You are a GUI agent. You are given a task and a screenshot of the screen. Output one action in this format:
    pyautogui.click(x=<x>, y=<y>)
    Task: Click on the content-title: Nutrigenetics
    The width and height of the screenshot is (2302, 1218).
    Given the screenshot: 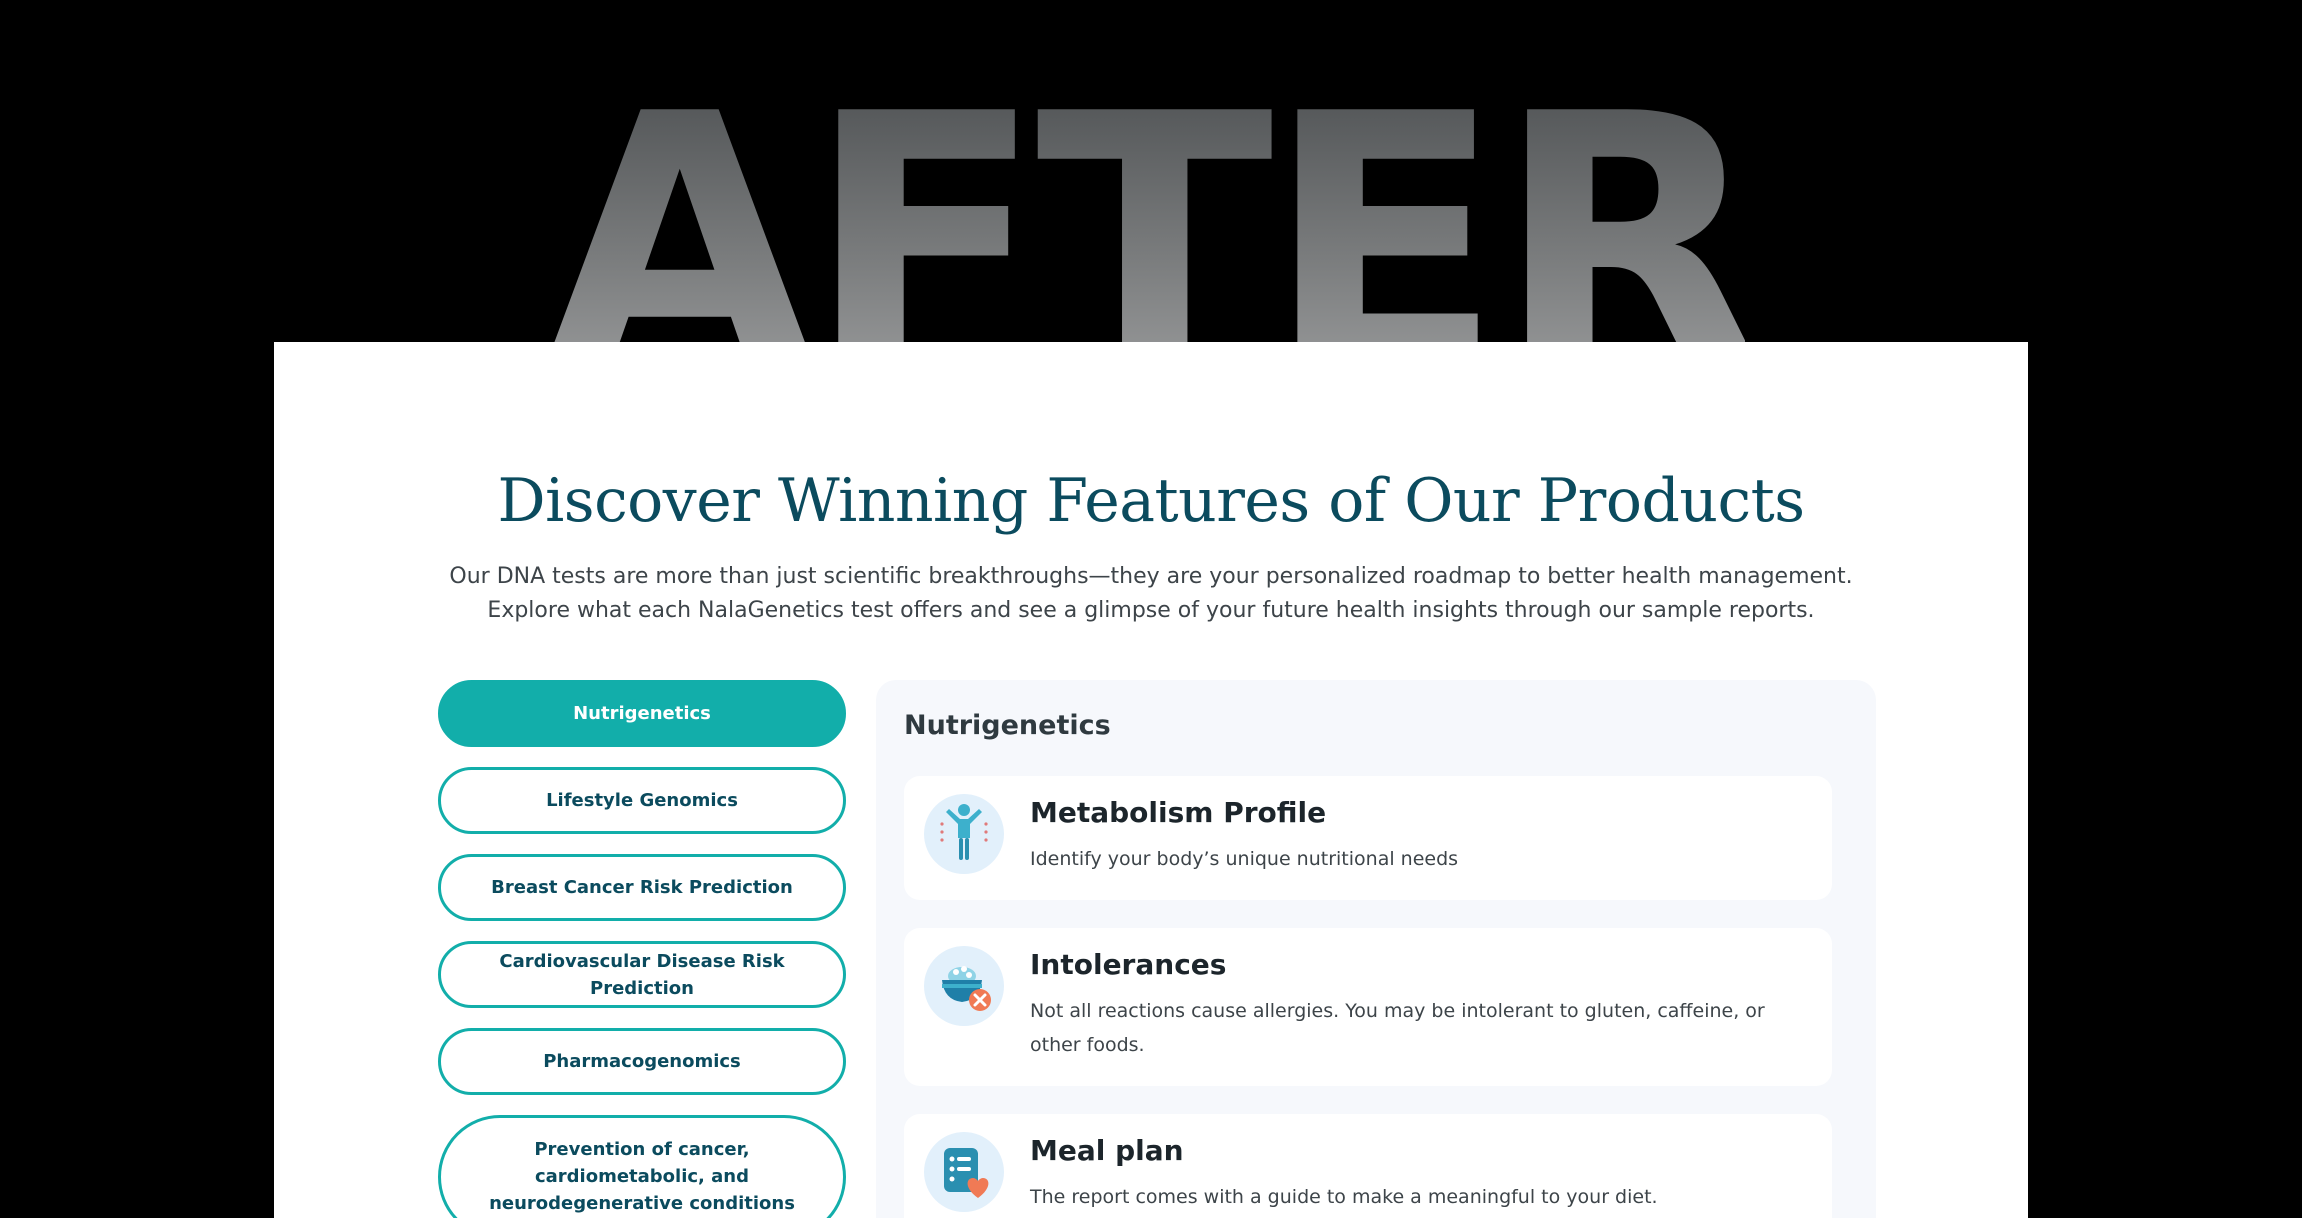 What is the action you would take?
    pyautogui.click(x=1007, y=725)
    